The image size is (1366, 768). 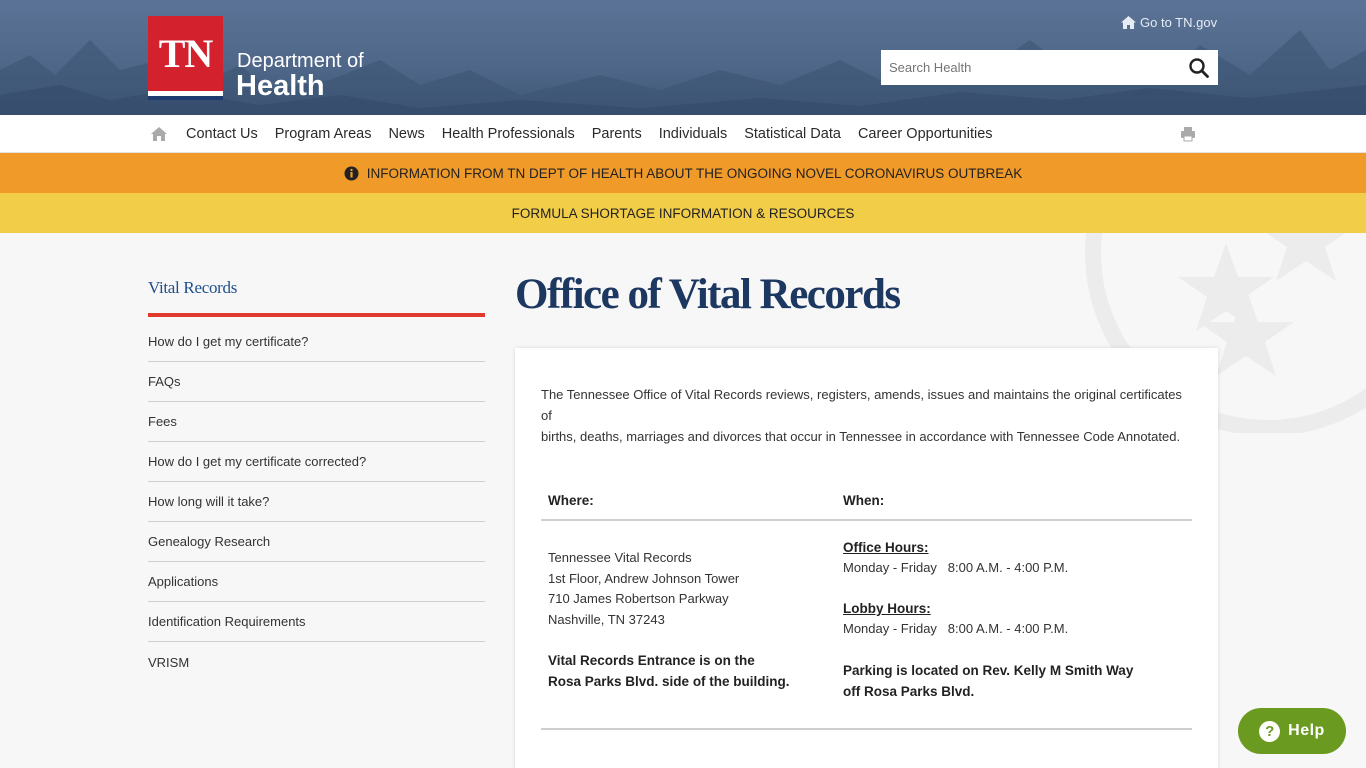 What do you see at coordinates (186, 53) in the screenshot?
I see `logo-text: TN` at bounding box center [186, 53].